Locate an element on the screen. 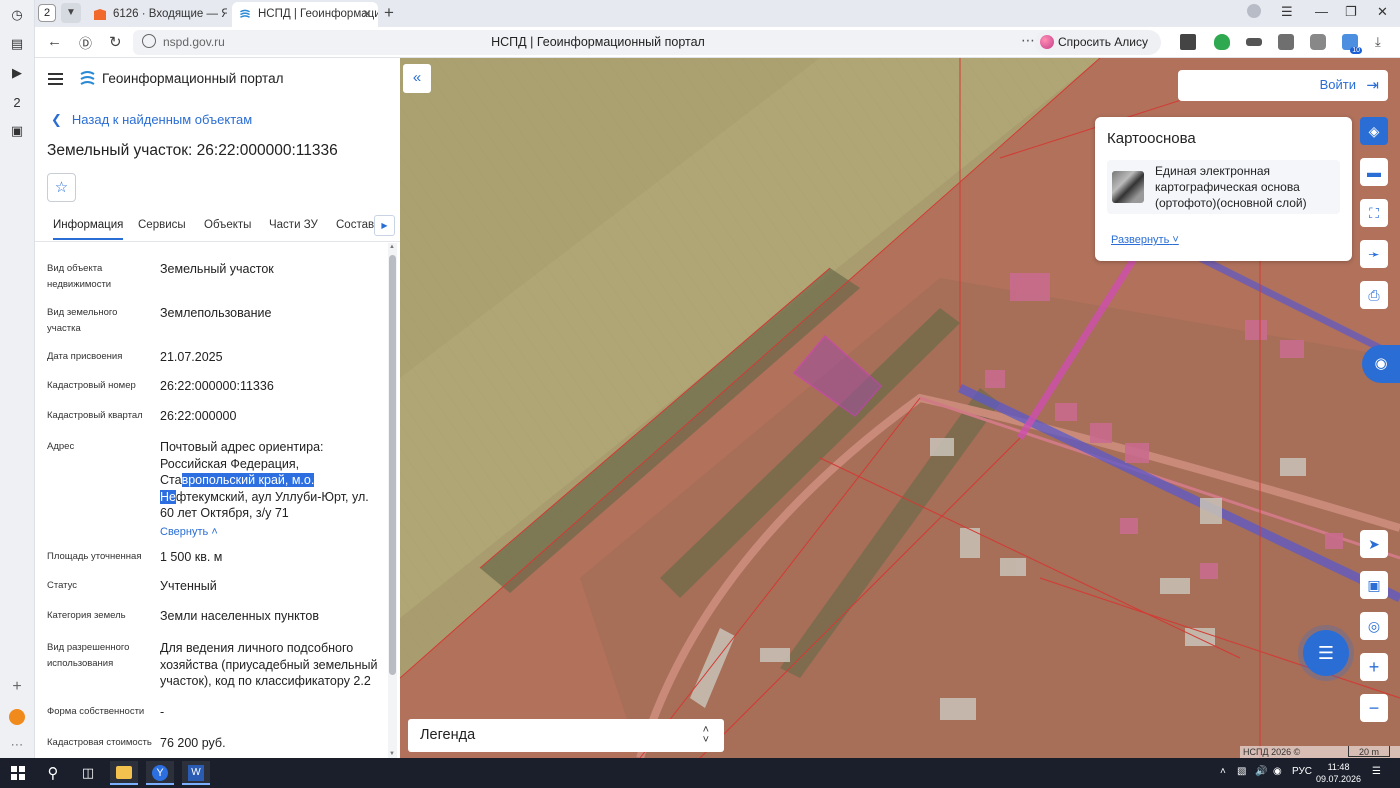 The image size is (1400, 788). print-tool-button: ⎙ is located at coordinates (1374, 295).